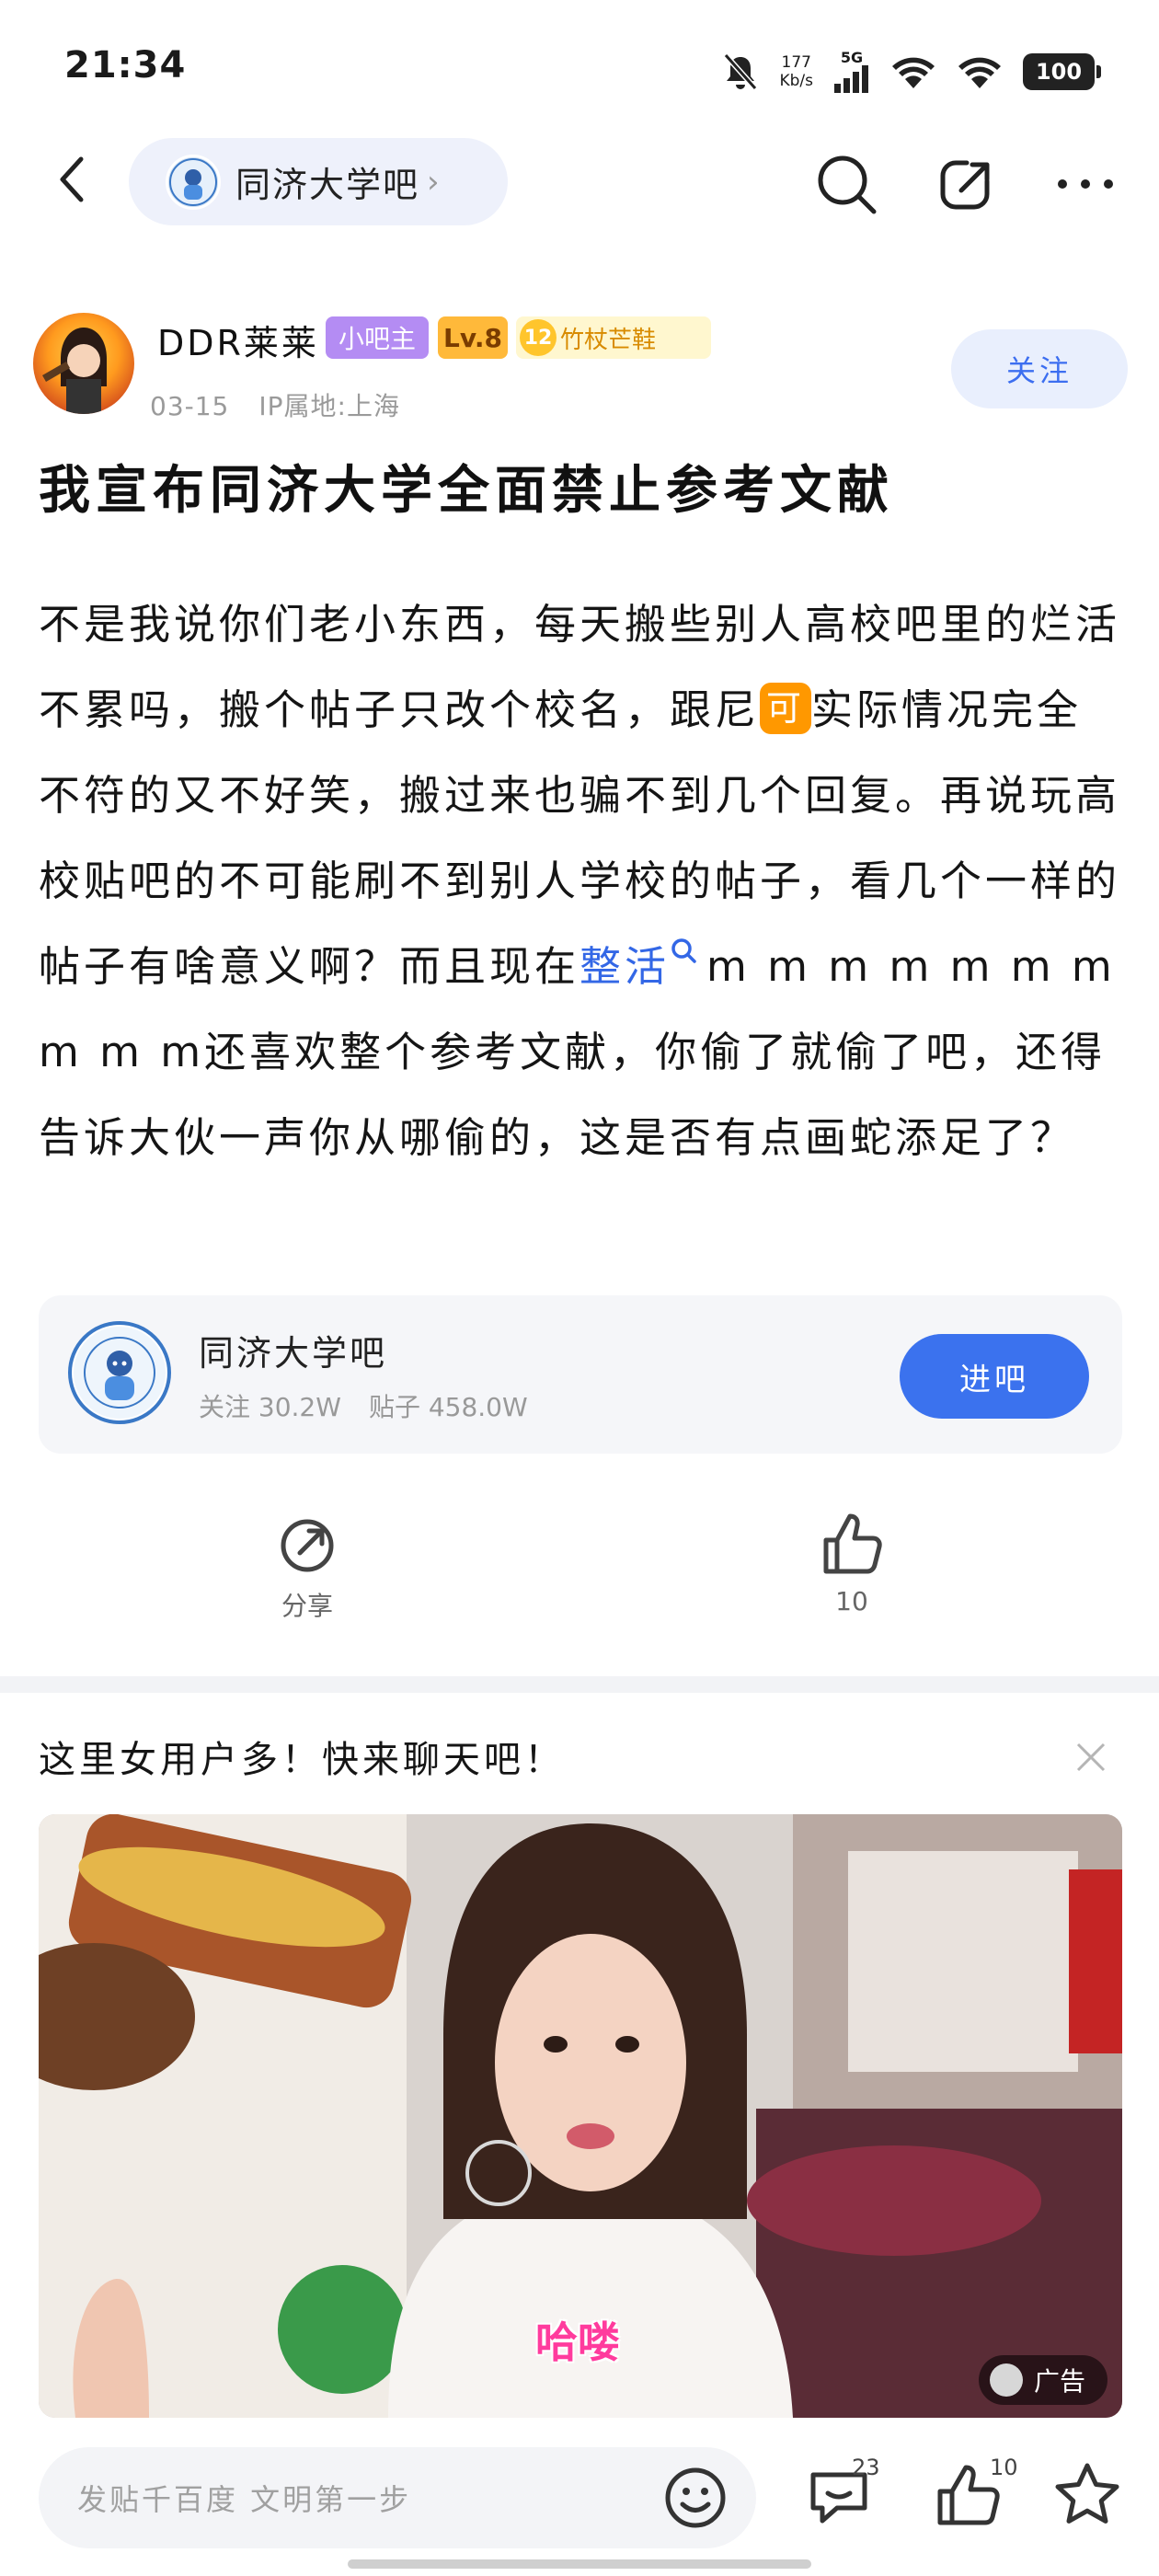 This screenshot has width=1159, height=2576. What do you see at coordinates (852, 1543) in the screenshot?
I see `thumbs-up-icon` at bounding box center [852, 1543].